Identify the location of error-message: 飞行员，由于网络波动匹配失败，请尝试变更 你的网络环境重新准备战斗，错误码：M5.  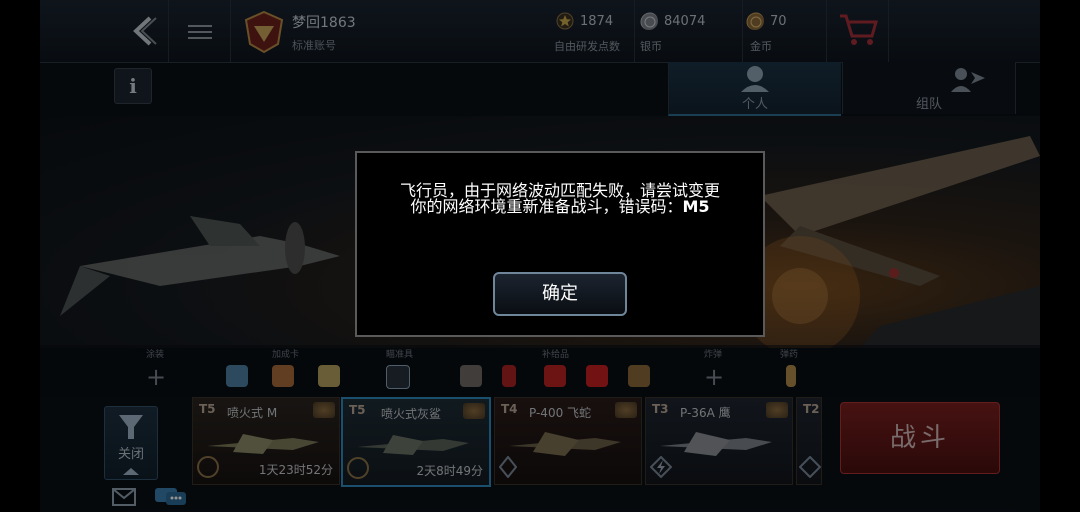
(560, 199).